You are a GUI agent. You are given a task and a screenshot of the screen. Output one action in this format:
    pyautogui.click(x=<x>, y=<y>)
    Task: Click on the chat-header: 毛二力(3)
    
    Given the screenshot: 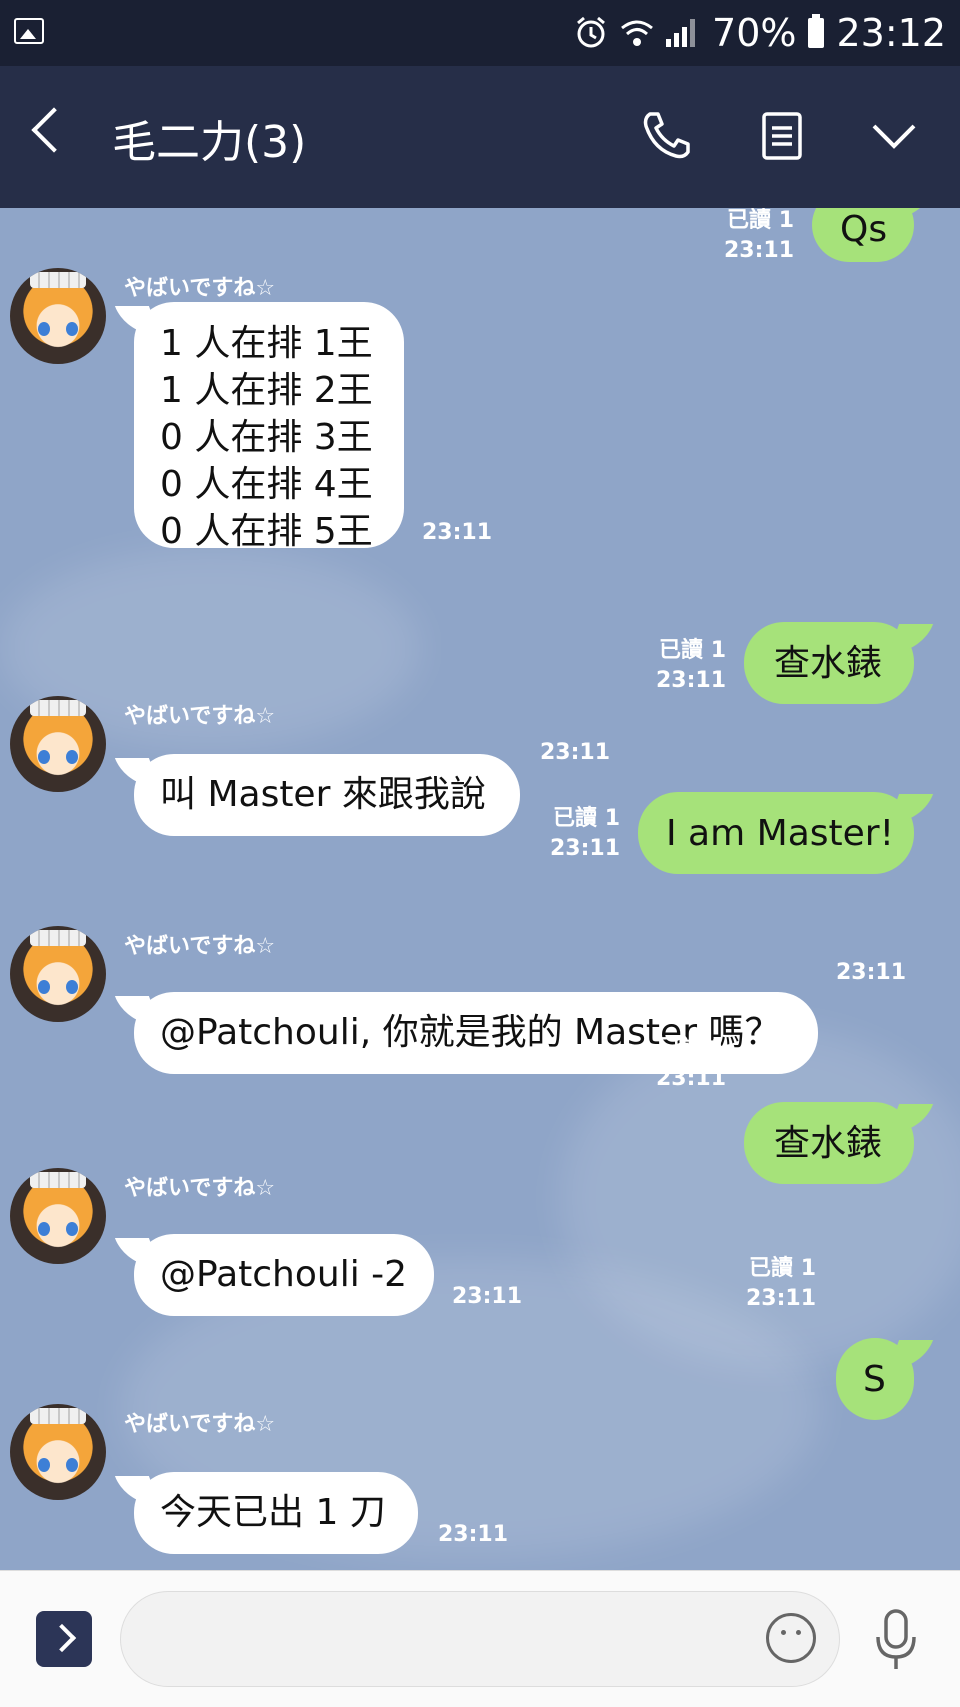 What is the action you would take?
    pyautogui.click(x=480, y=137)
    